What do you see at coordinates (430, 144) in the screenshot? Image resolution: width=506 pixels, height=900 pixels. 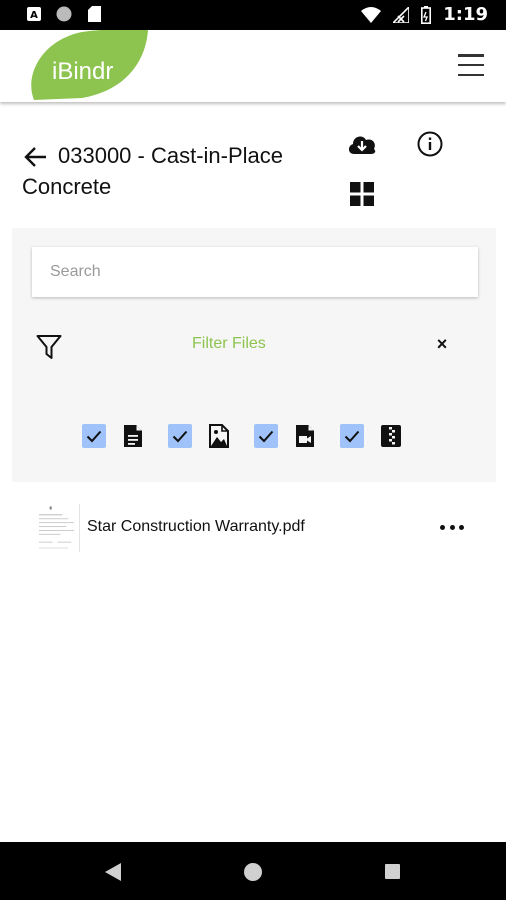 I see `info-icon` at bounding box center [430, 144].